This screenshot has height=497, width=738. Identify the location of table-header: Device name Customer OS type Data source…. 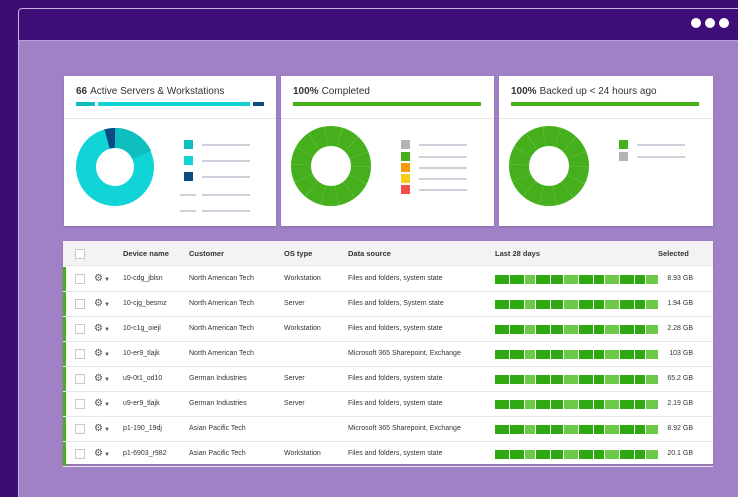
(388, 253).